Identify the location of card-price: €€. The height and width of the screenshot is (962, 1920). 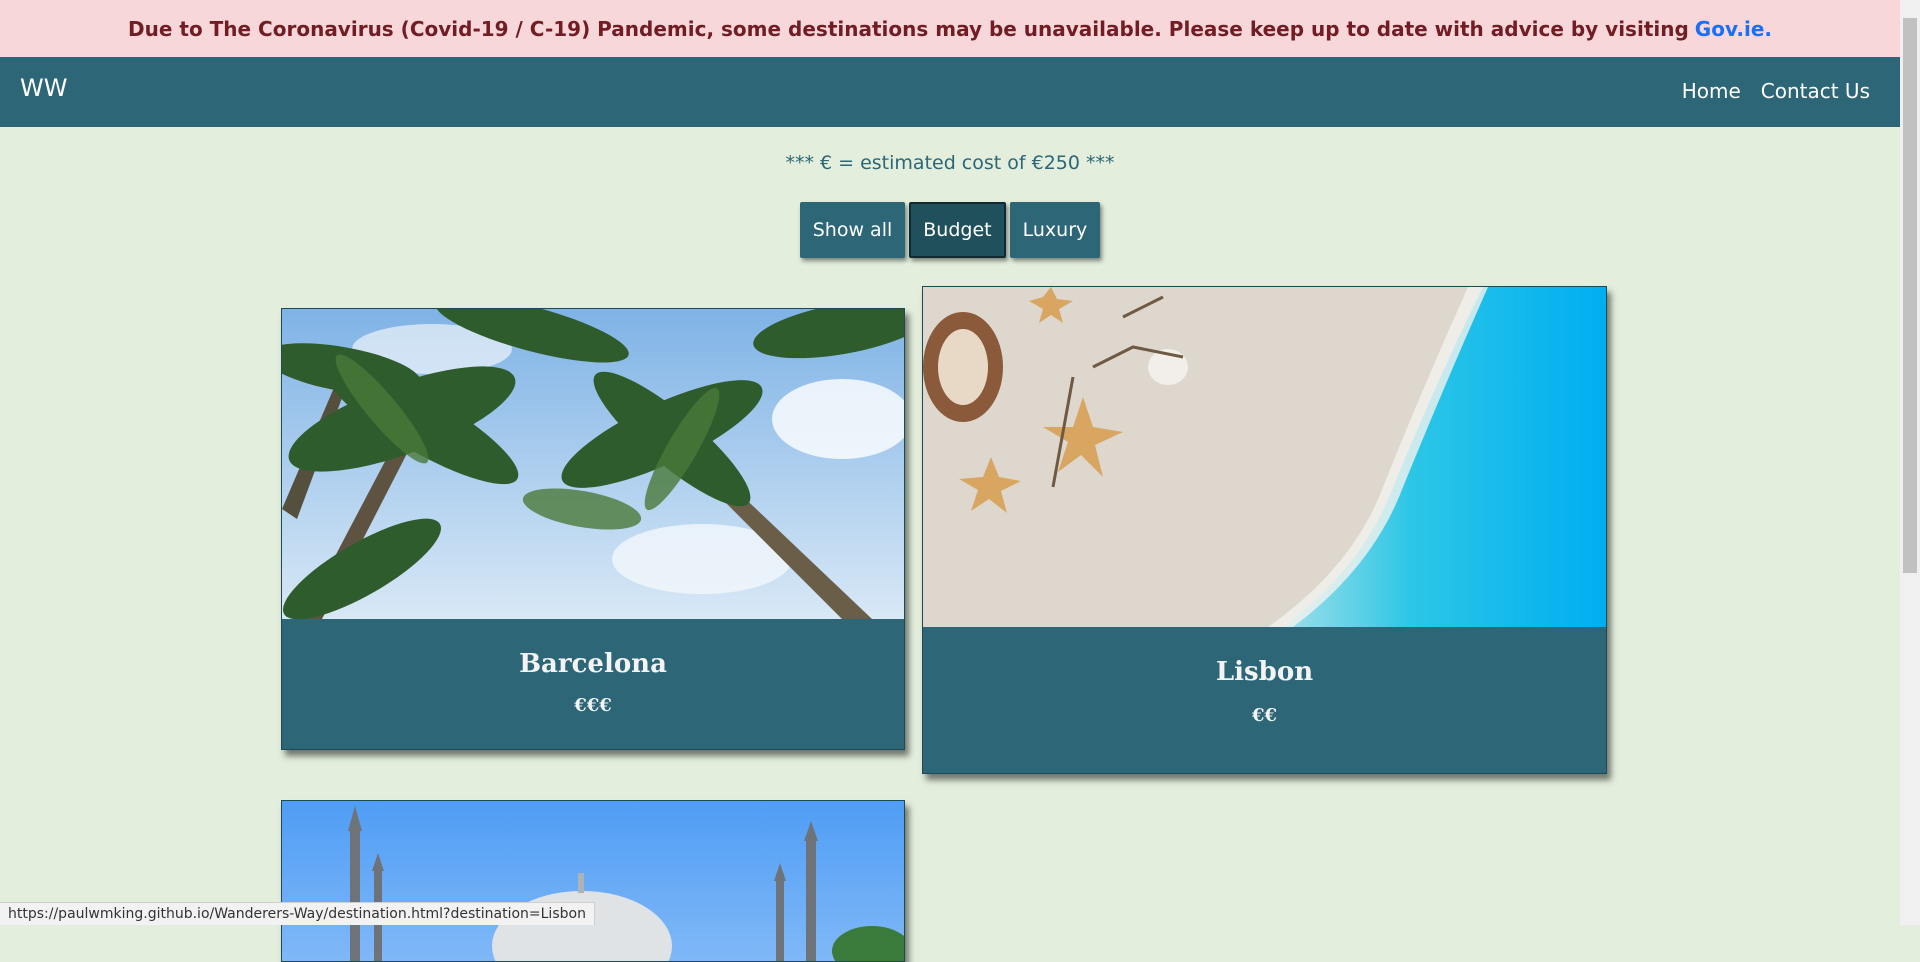
(1264, 715).